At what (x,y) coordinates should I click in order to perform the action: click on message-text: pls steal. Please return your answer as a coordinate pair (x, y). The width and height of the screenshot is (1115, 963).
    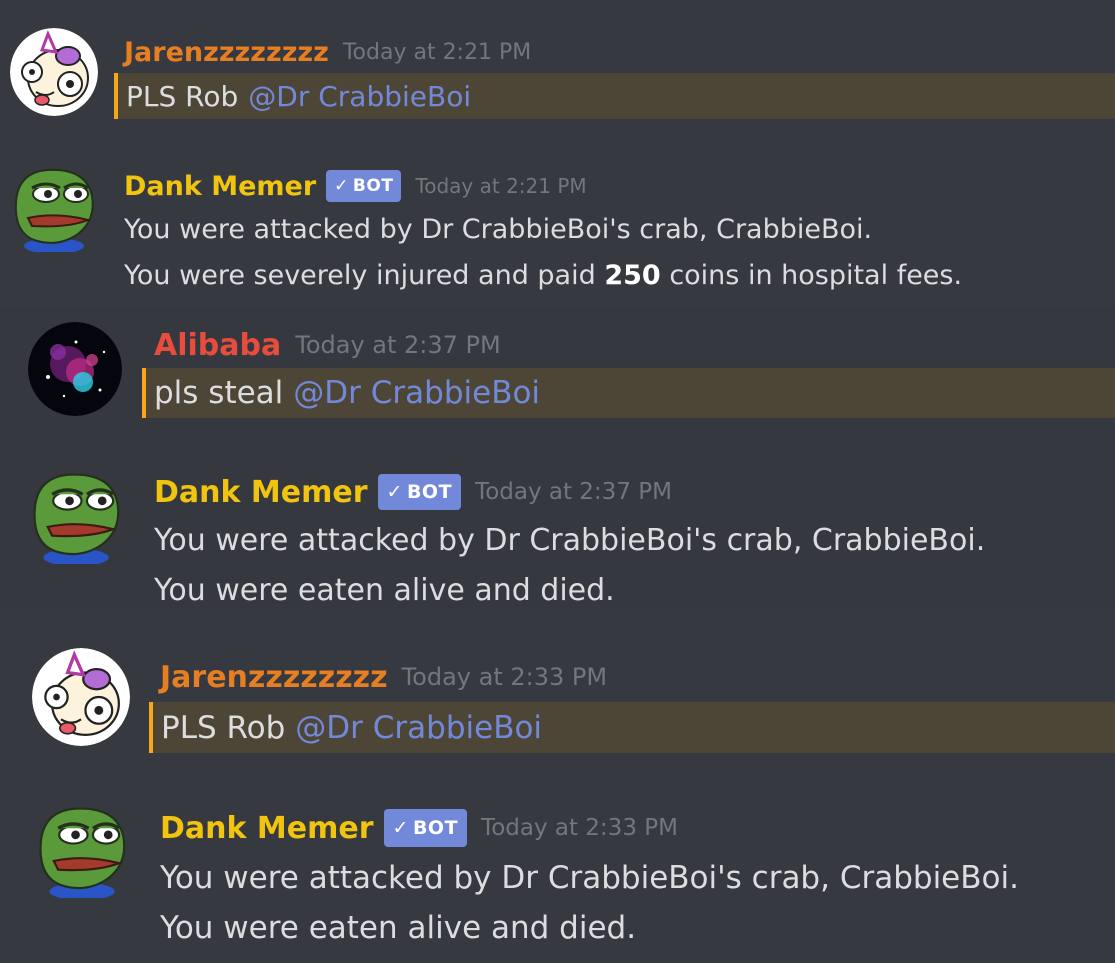
    Looking at the image, I should click on (219, 393).